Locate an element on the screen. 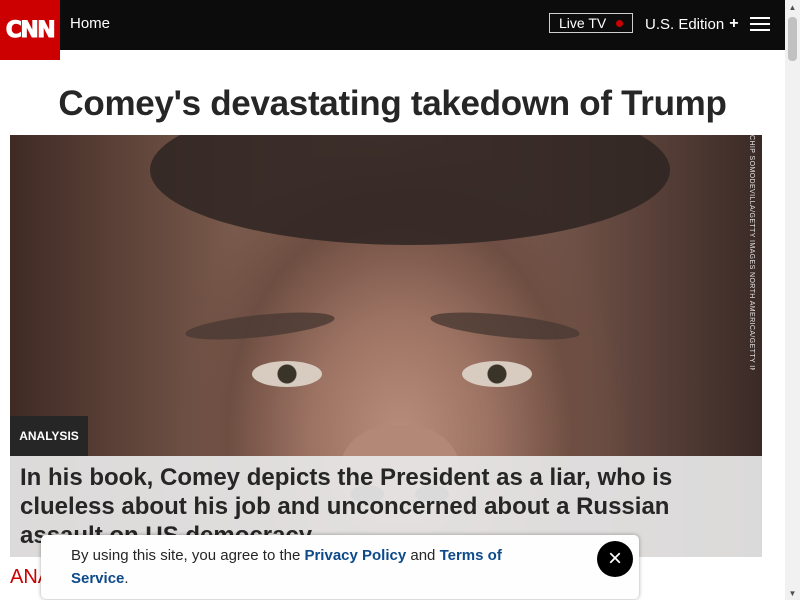  live-tv-button: Live TV is located at coordinates (591, 23).